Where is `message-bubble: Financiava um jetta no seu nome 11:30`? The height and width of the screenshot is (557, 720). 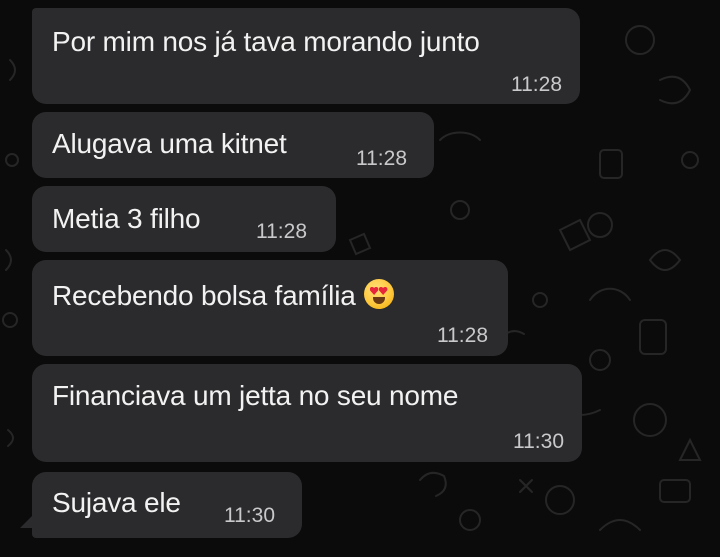 message-bubble: Financiava um jetta no seu nome 11:30 is located at coordinates (307, 413).